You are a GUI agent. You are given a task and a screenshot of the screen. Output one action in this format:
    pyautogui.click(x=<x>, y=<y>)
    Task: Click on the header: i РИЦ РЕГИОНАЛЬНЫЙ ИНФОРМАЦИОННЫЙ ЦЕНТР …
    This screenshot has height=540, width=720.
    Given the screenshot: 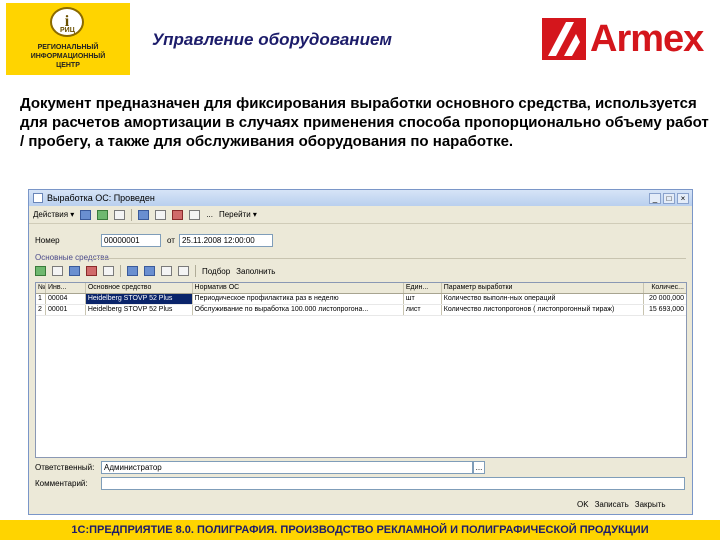 What is the action you would take?
    pyautogui.click(x=360, y=40)
    